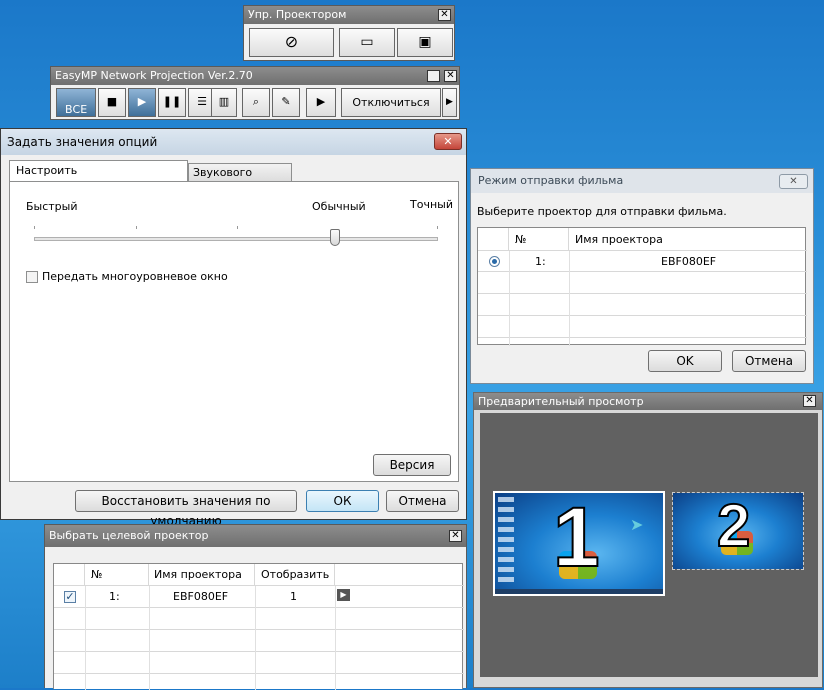  I want to click on target-titlebar: Выбрать целевой проектор, so click(255, 536).